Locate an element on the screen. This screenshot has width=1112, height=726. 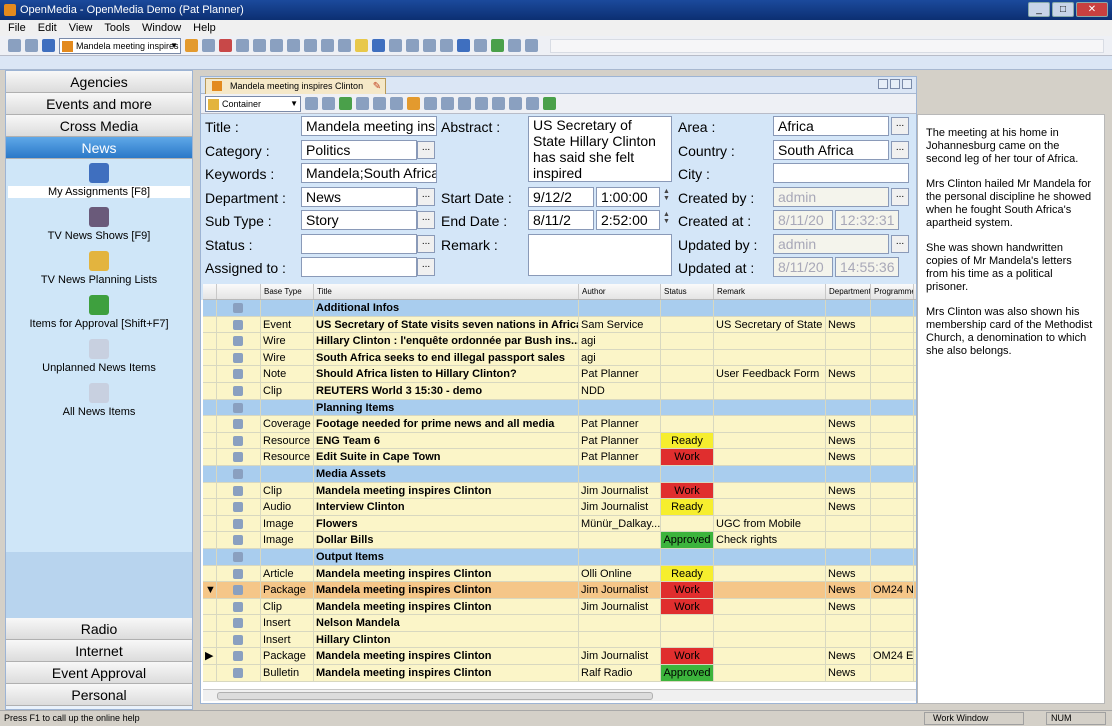
document-tab: Mandela meeting inspires Clinton ✎ is located at coordinates (296, 86).